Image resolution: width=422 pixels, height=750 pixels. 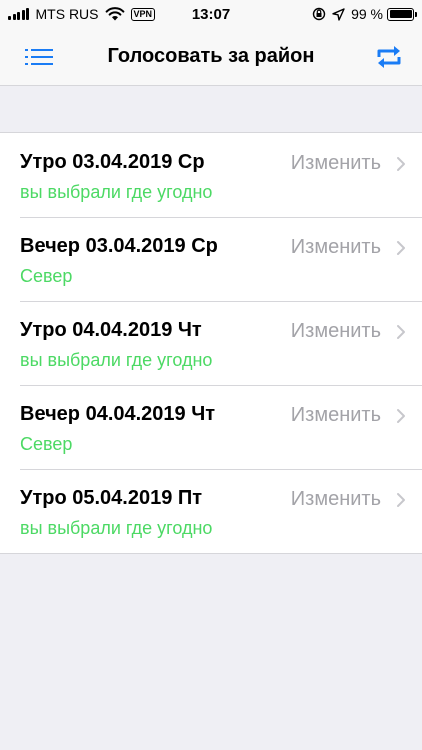 I want to click on item-title: Утро 05.04.2019 Пт, so click(x=111, y=498).